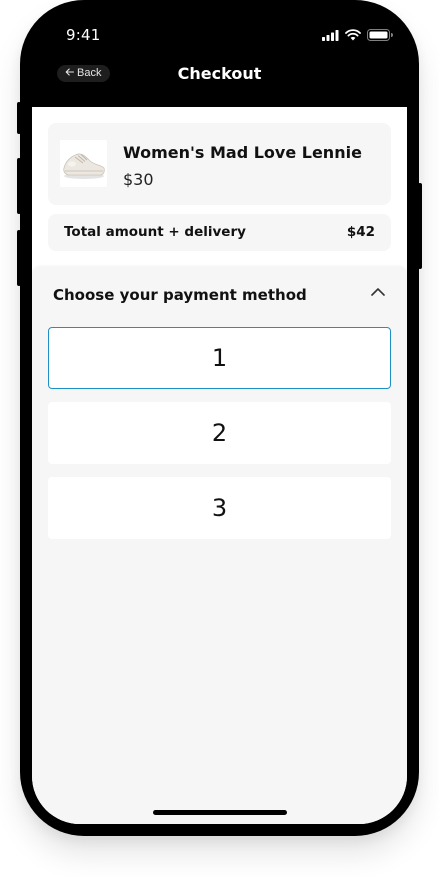  I want to click on wifi-icon, so click(353, 37).